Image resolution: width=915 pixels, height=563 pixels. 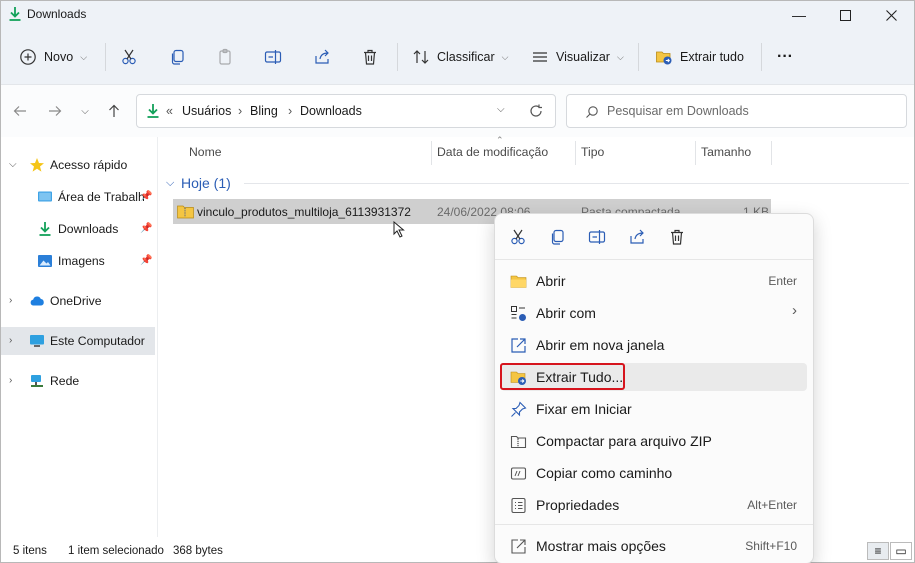 What do you see at coordinates (601, 546) in the screenshot?
I see `menu-item-label: Mostrar mais opções` at bounding box center [601, 546].